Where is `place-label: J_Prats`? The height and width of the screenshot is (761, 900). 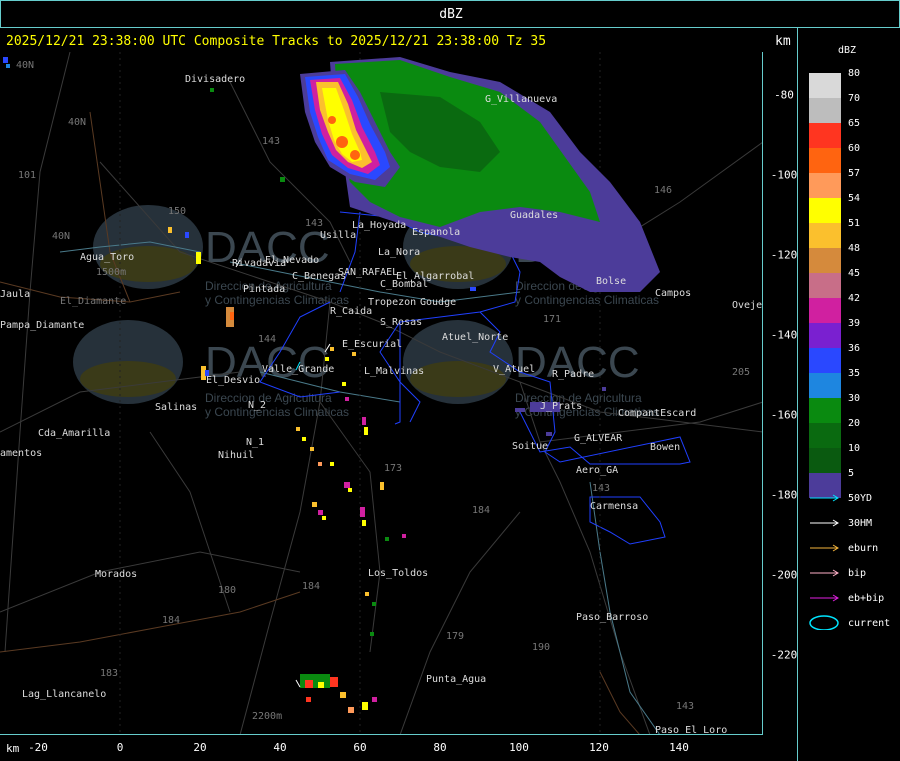 place-label: J_Prats is located at coordinates (561, 406).